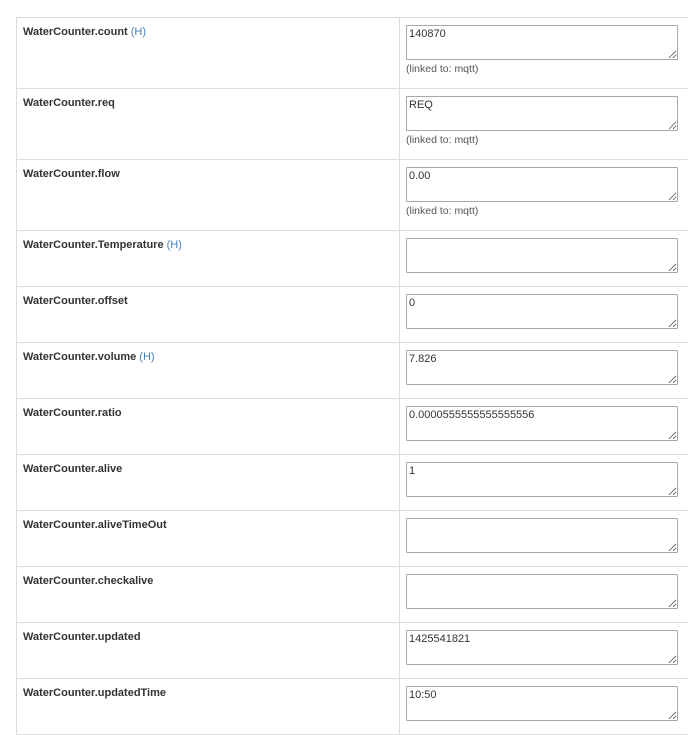 Image resolution: width=688 pixels, height=735 pixels. What do you see at coordinates (542, 311) in the screenshot?
I see `reading-value-input: 0` at bounding box center [542, 311].